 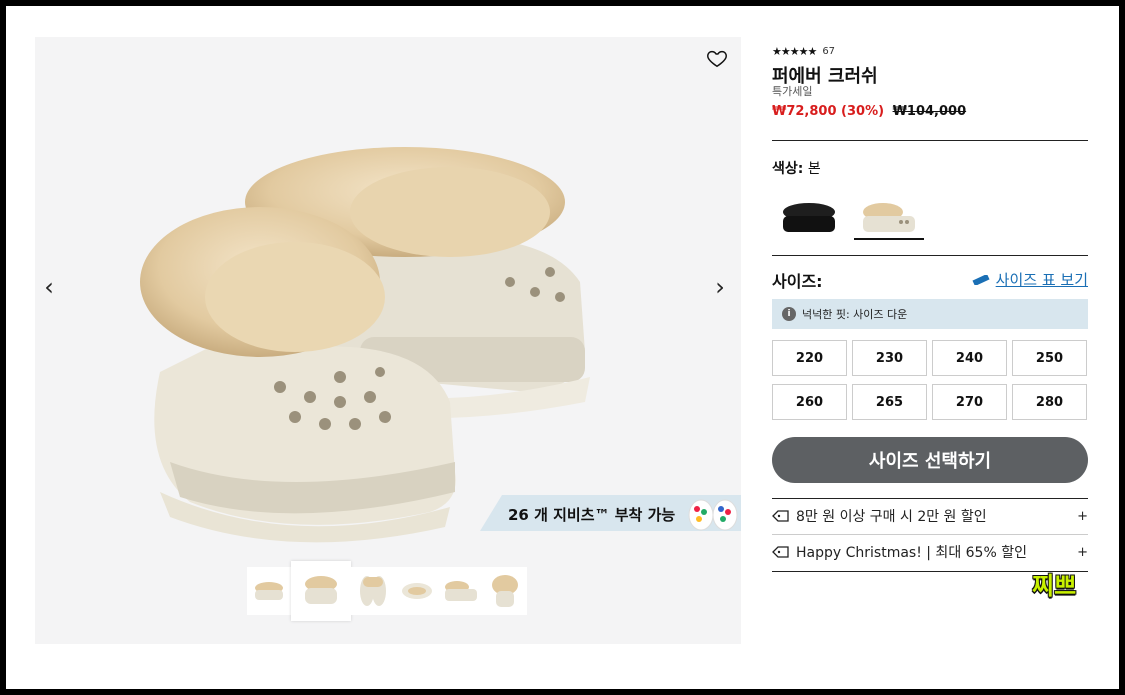 What do you see at coordinates (889, 402) in the screenshot?
I see `size-option-265: 265` at bounding box center [889, 402].